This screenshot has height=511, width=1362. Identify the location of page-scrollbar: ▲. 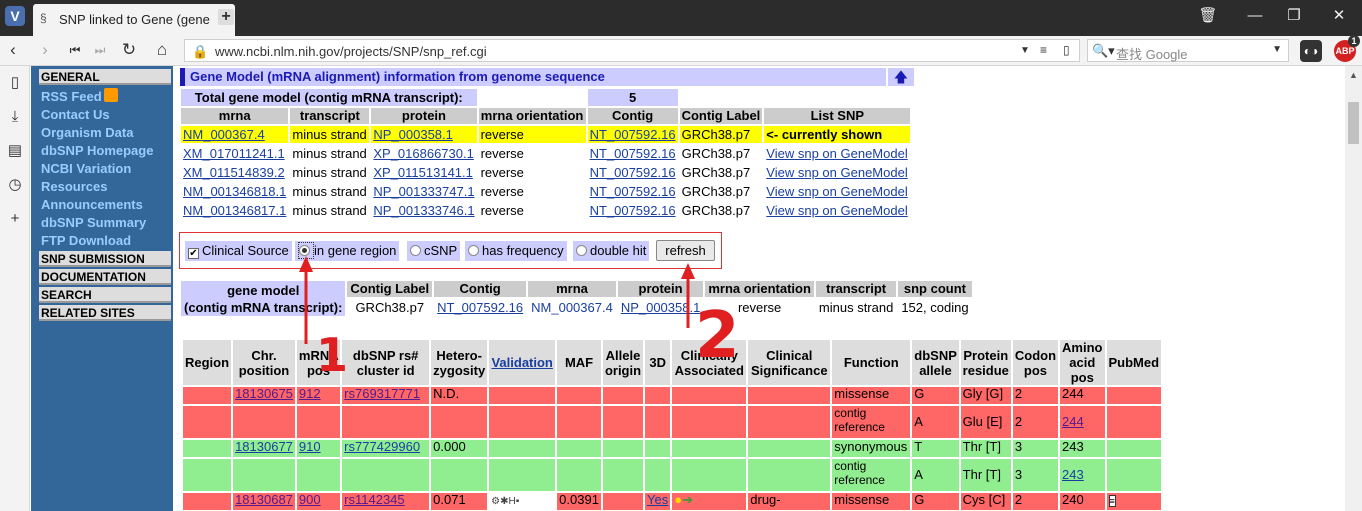
(1353, 288).